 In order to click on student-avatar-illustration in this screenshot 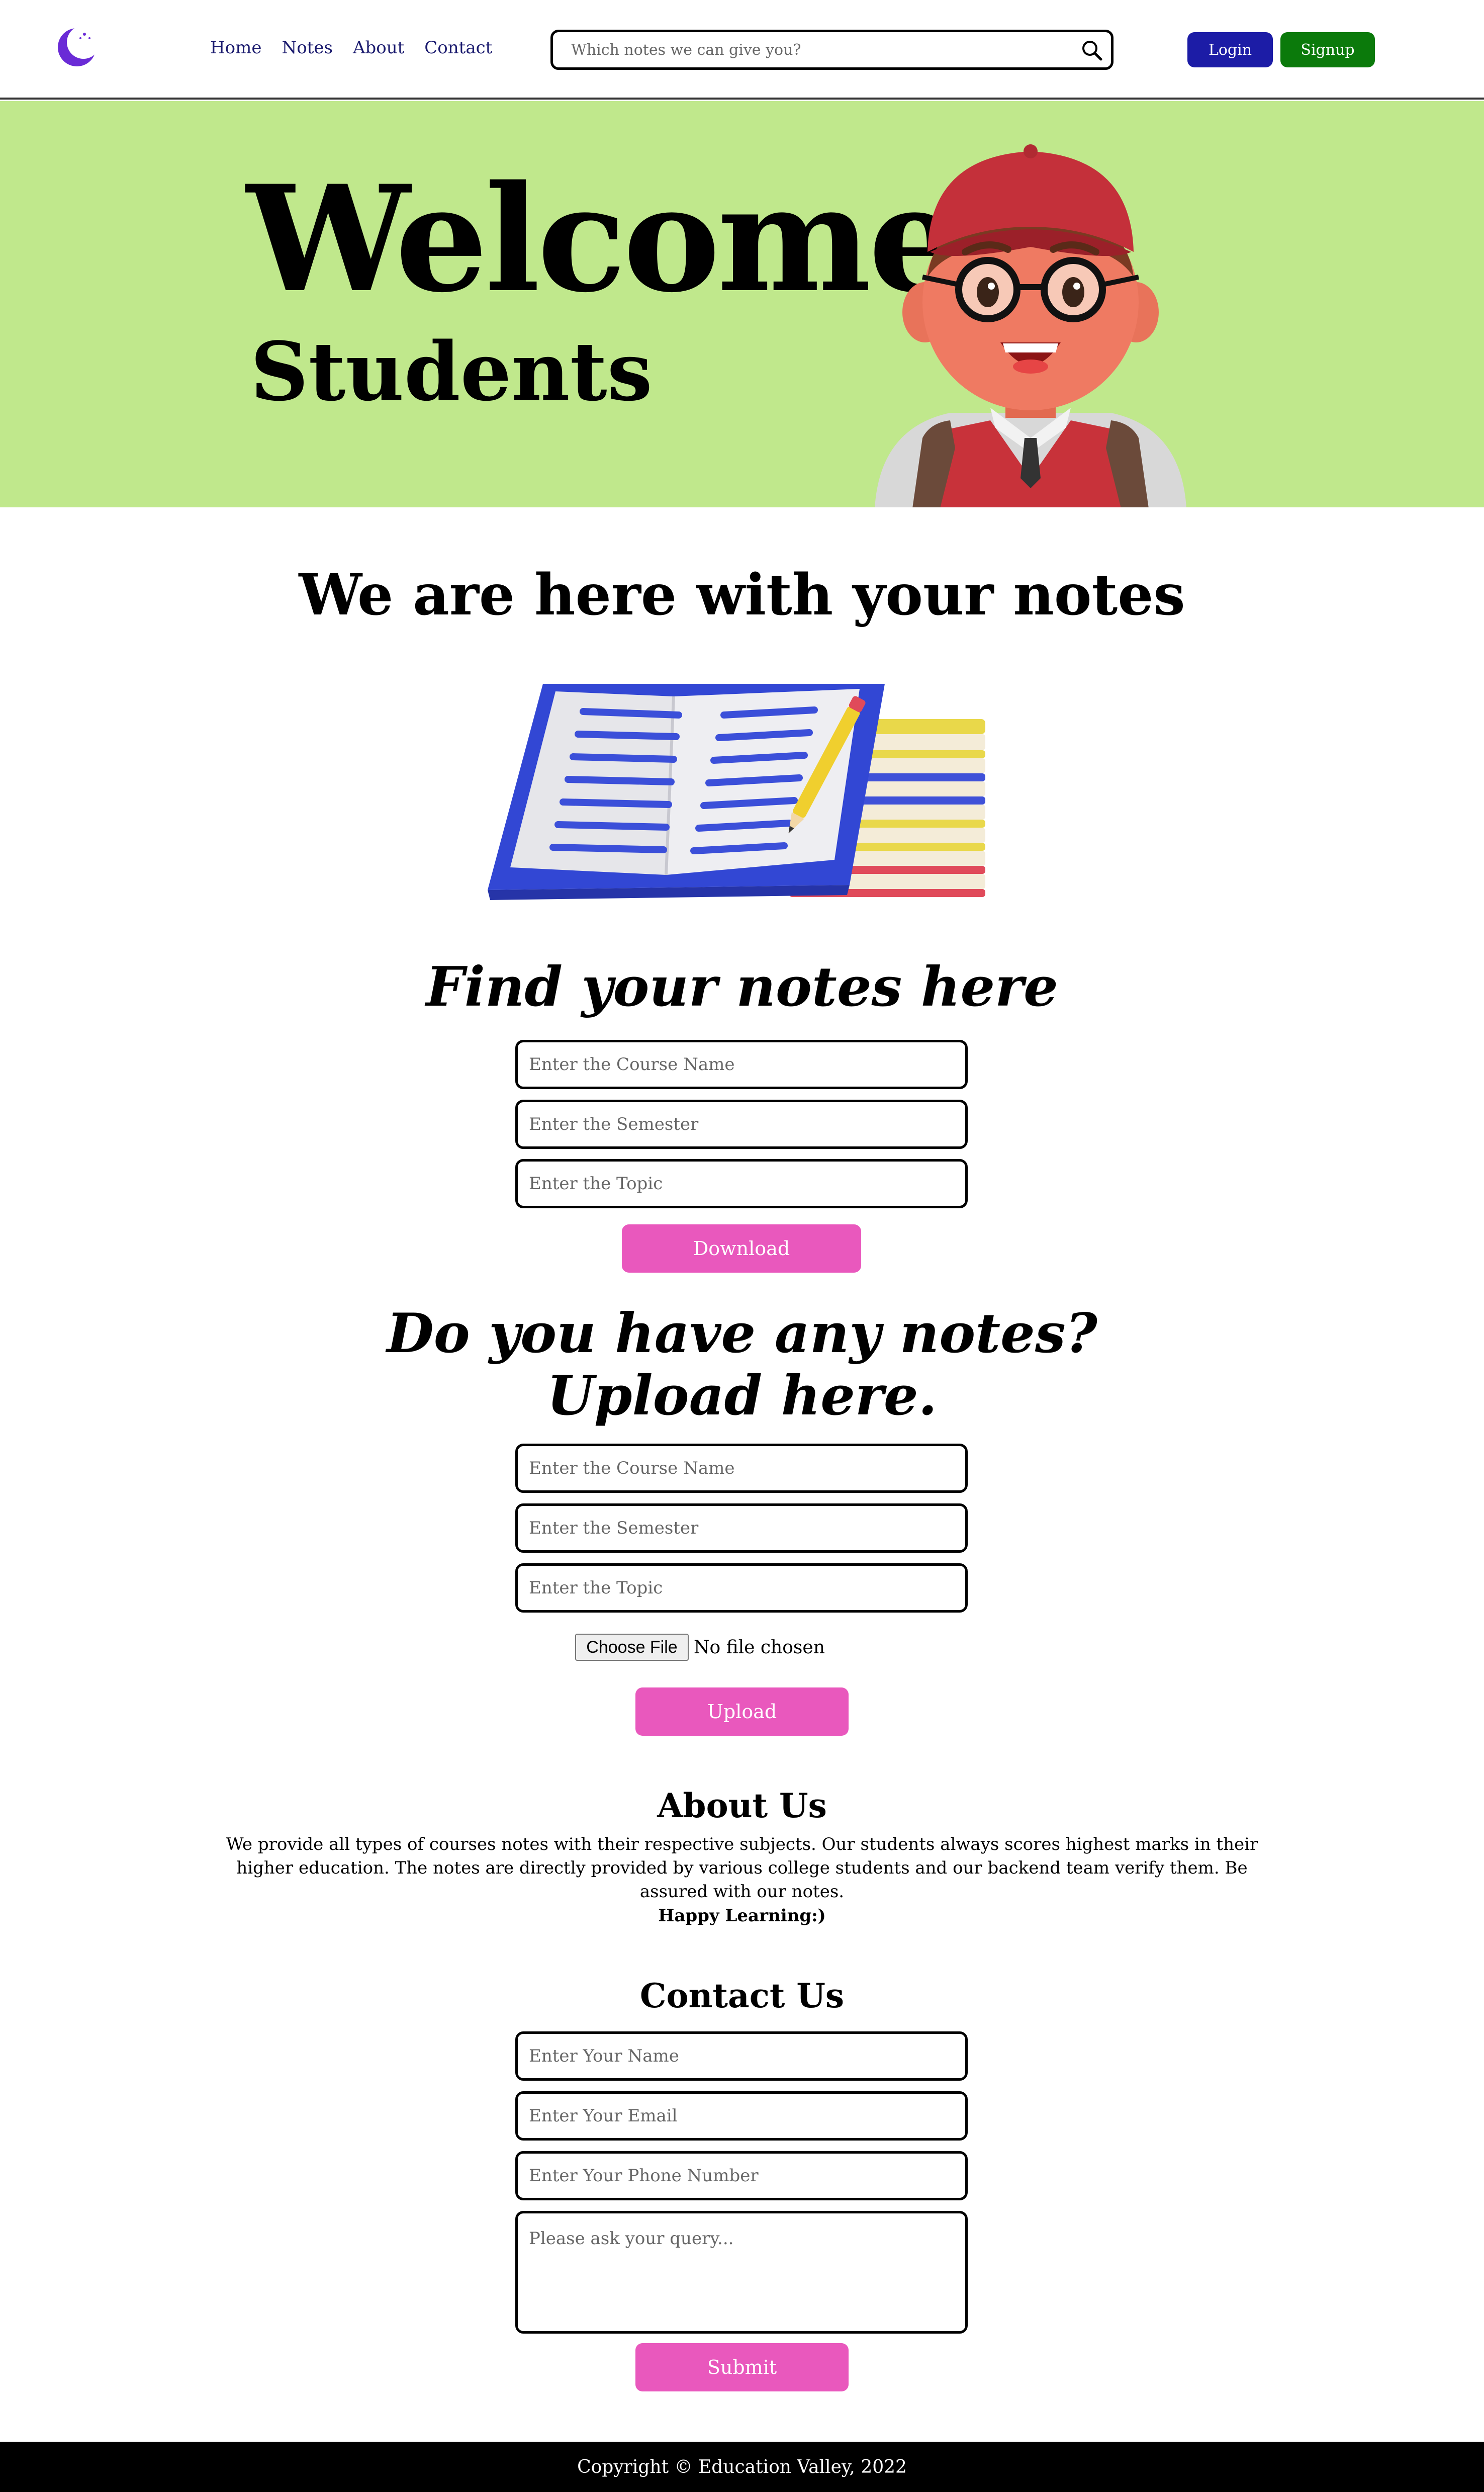, I will do `click(1030, 325)`.